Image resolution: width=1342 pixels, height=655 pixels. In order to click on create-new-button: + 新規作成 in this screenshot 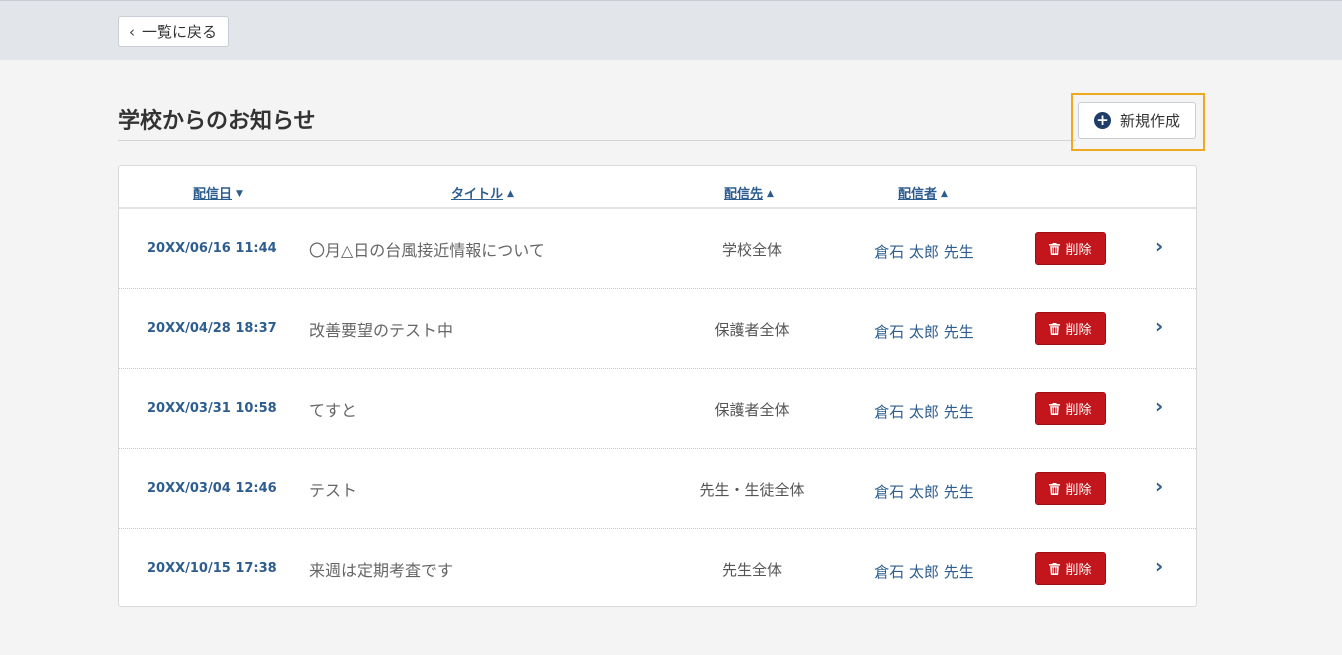, I will do `click(1137, 120)`.